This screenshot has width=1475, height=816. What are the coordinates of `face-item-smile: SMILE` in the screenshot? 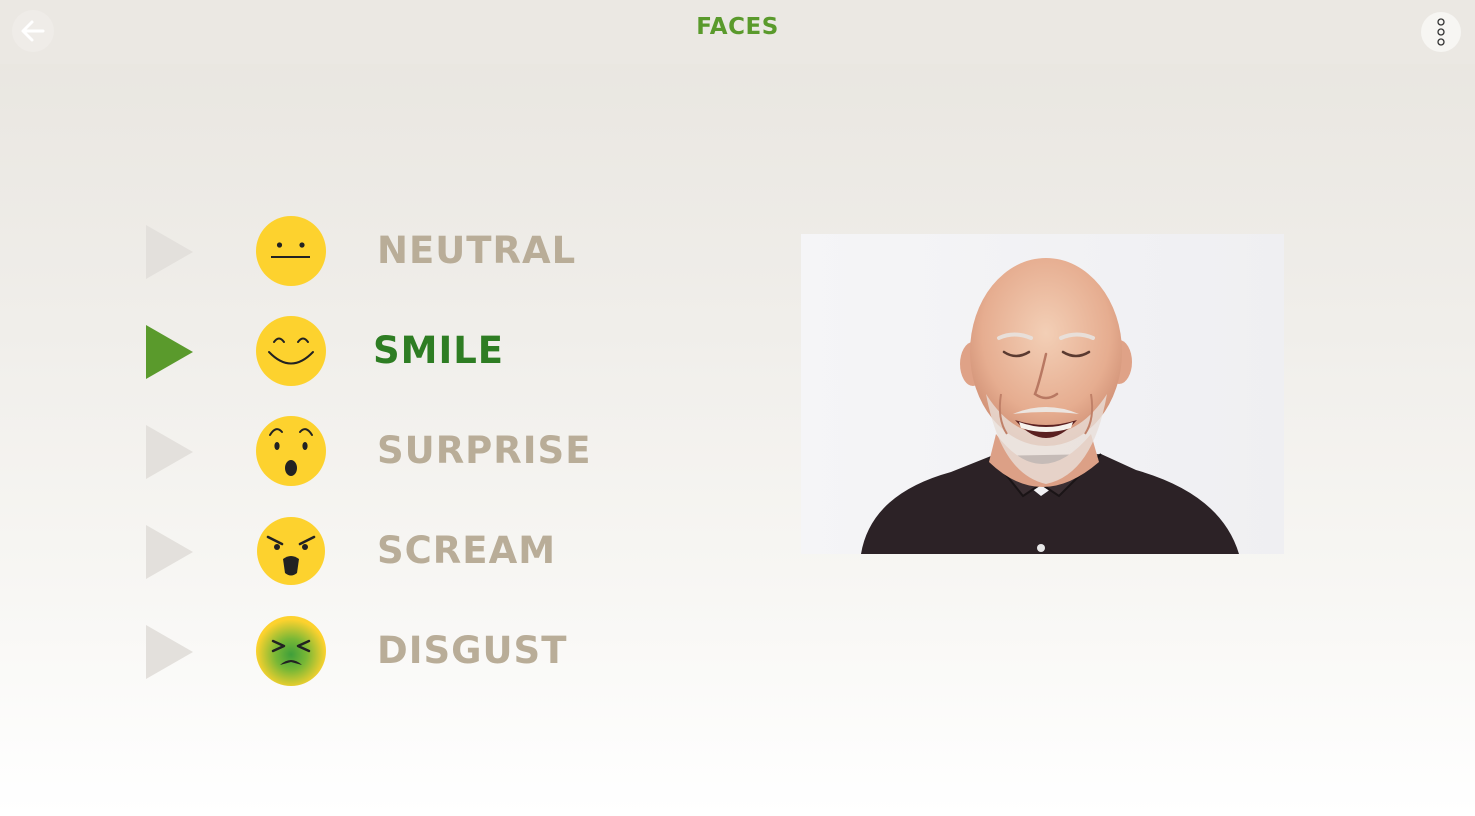 It's located at (380, 351).